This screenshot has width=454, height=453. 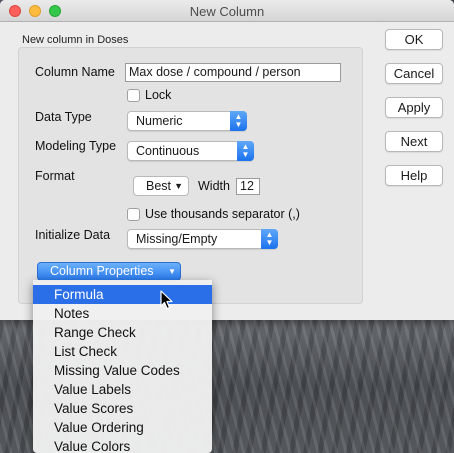 I want to click on menu-item-value-scores: Value Scores, so click(x=122, y=408).